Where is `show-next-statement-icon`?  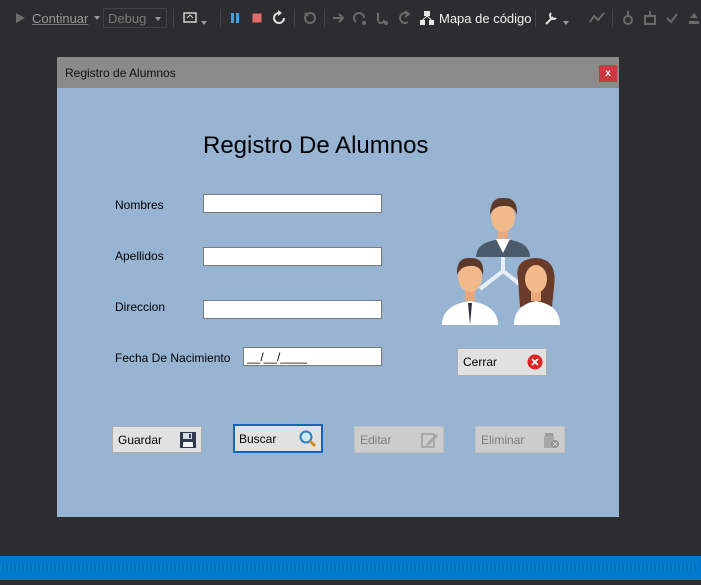
show-next-statement-icon is located at coordinates (339, 18).